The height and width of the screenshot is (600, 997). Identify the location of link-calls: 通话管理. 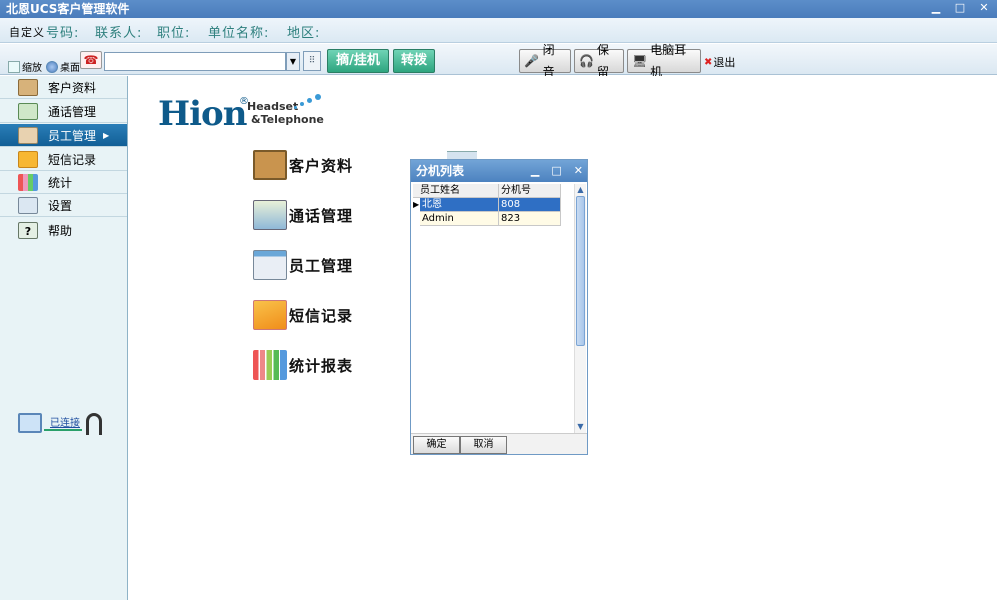
(303, 215).